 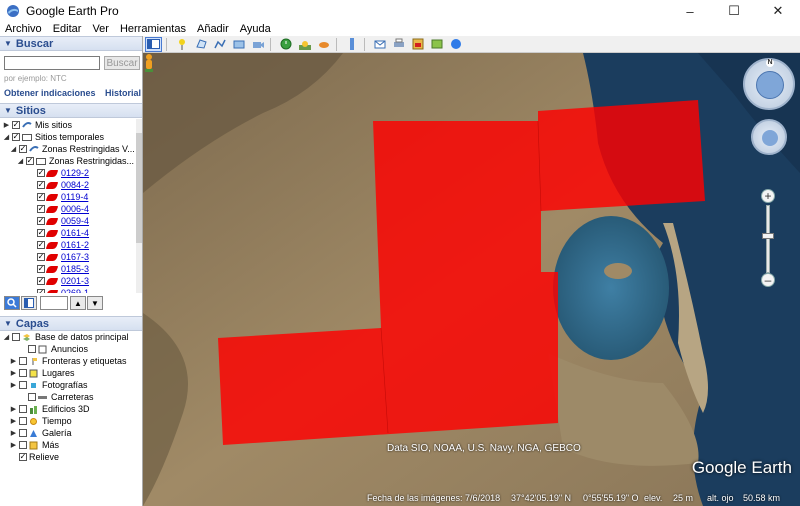 What do you see at coordinates (768, 196) in the screenshot?
I see `zoom-in-button: +` at bounding box center [768, 196].